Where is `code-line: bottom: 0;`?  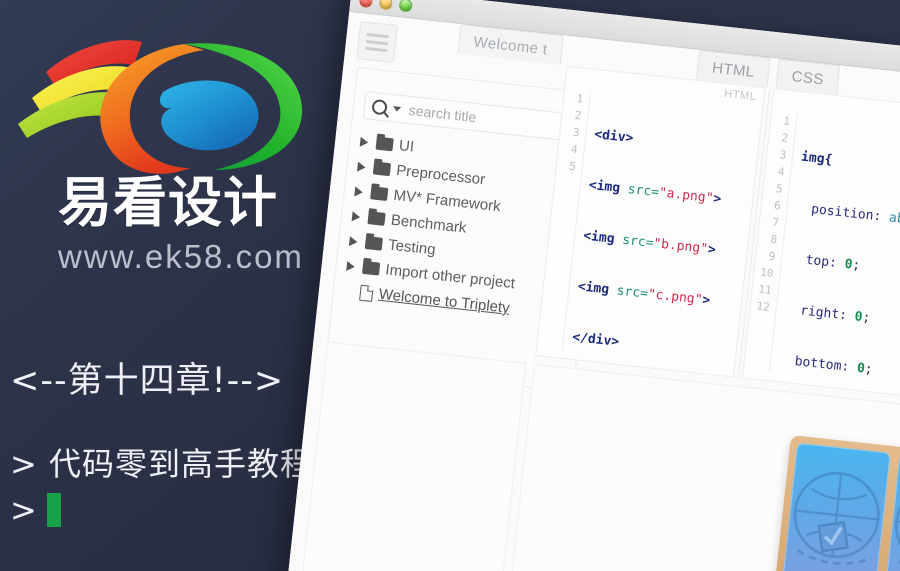
code-line: bottom: 0; is located at coordinates (833, 366).